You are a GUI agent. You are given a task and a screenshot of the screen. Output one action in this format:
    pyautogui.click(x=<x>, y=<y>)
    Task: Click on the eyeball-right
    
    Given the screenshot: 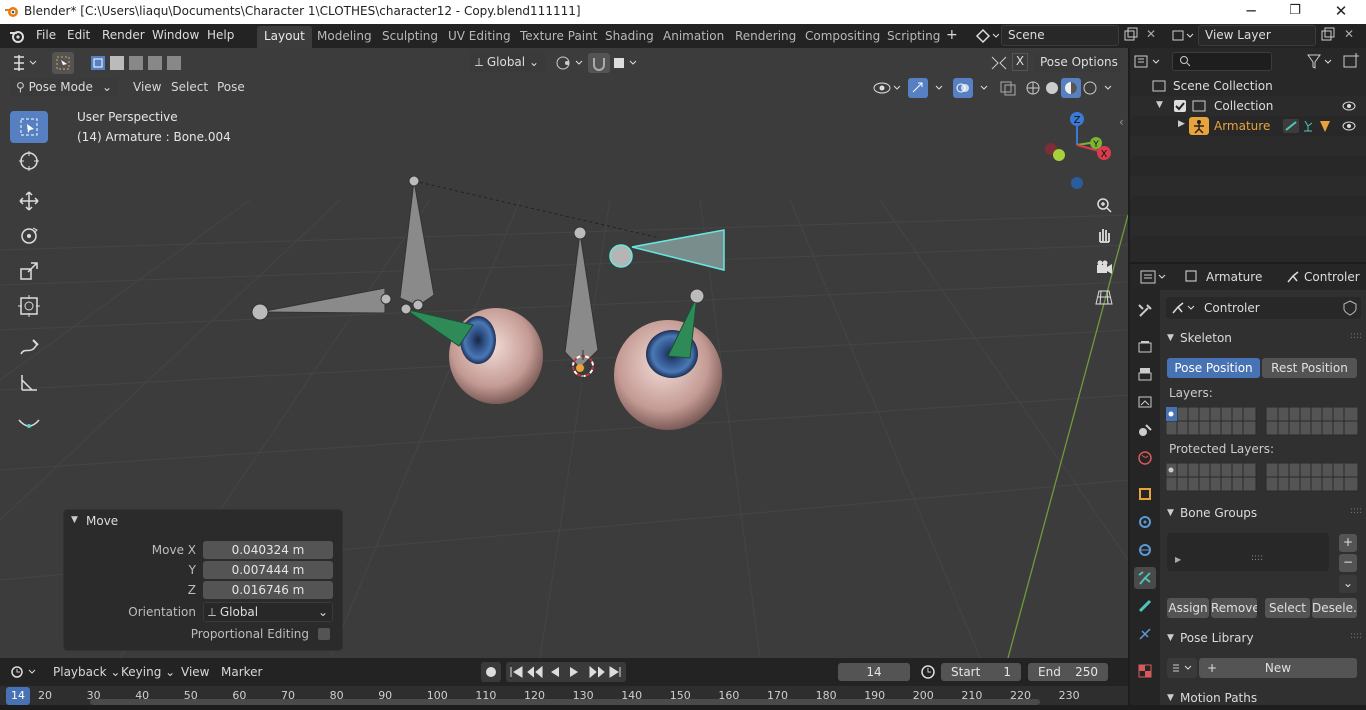 What is the action you would take?
    pyautogui.click(x=668, y=375)
    